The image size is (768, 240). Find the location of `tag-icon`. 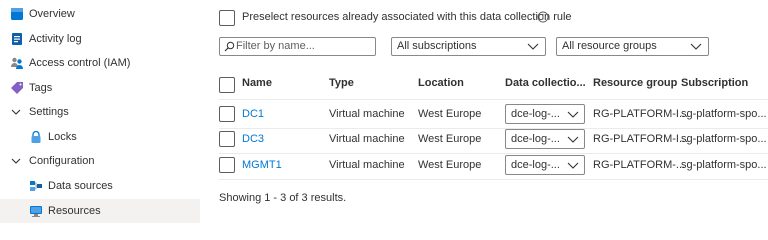

tag-icon is located at coordinates (17, 88).